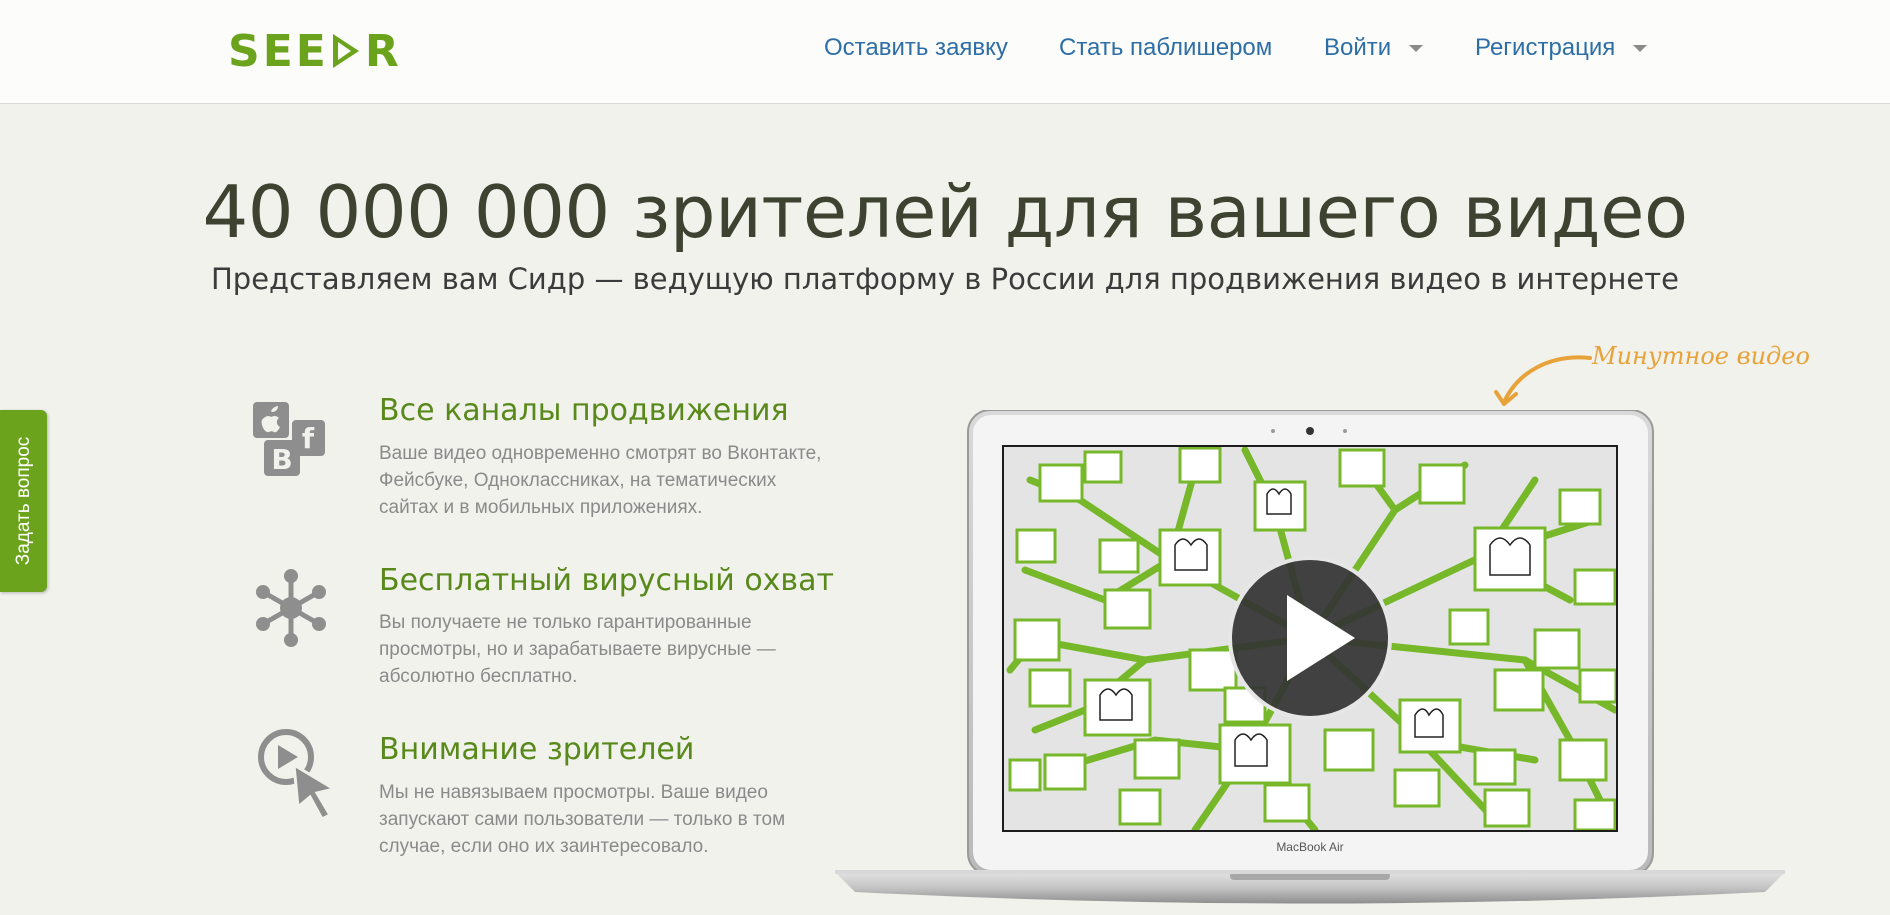 The image size is (1890, 915). I want to click on video-duration-note: Минутное видео, so click(1701, 356).